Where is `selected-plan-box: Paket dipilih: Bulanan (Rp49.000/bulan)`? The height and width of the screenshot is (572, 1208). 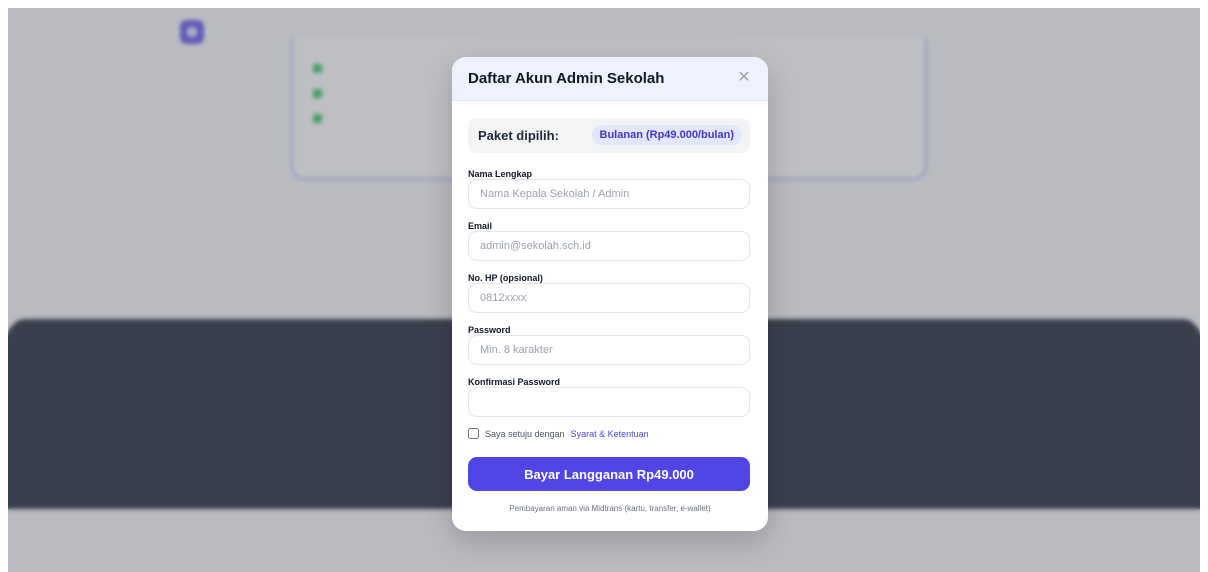 selected-plan-box: Paket dipilih: Bulanan (Rp49.000/bulan) is located at coordinates (609, 135).